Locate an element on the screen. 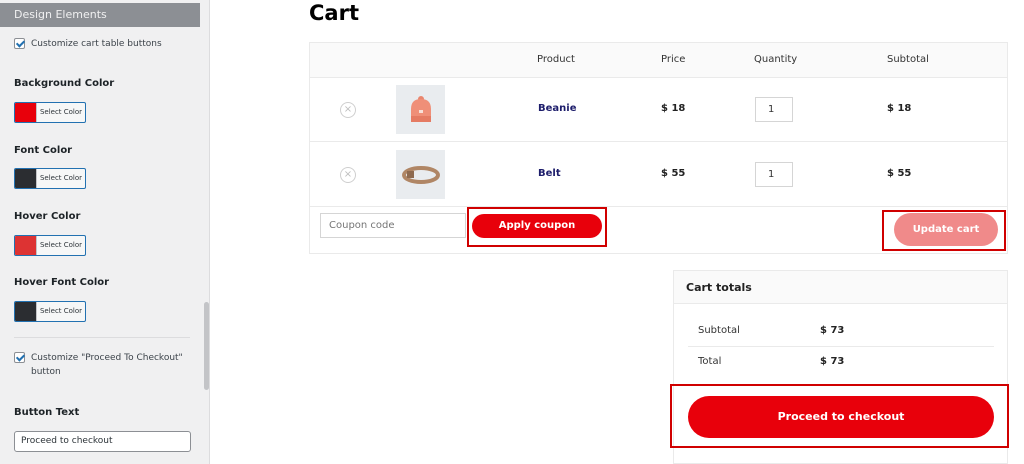 The image size is (1024, 464). background-color-swatch is located at coordinates (26, 112).